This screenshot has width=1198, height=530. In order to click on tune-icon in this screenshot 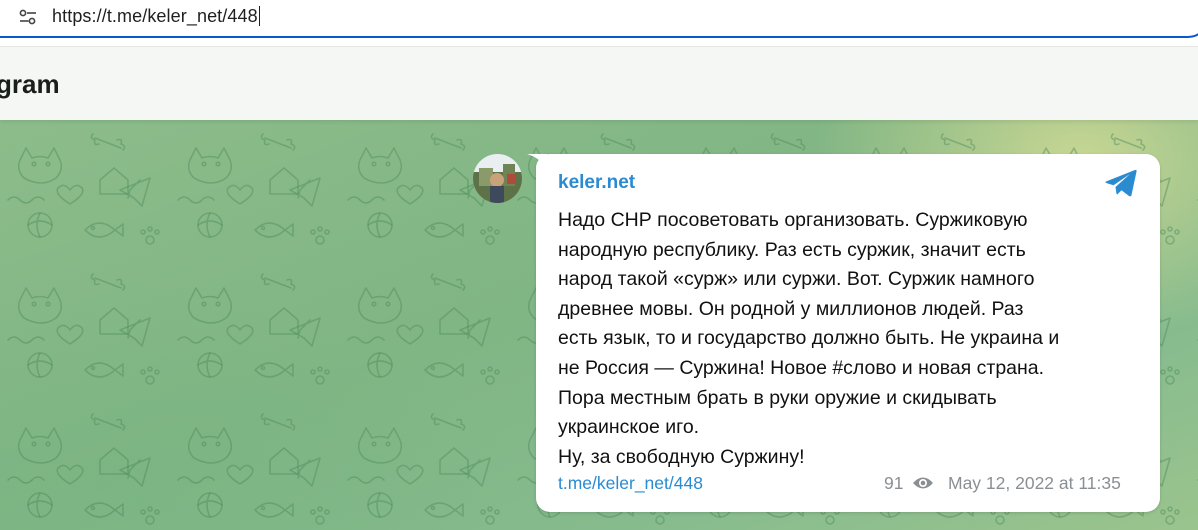, I will do `click(28, 17)`.